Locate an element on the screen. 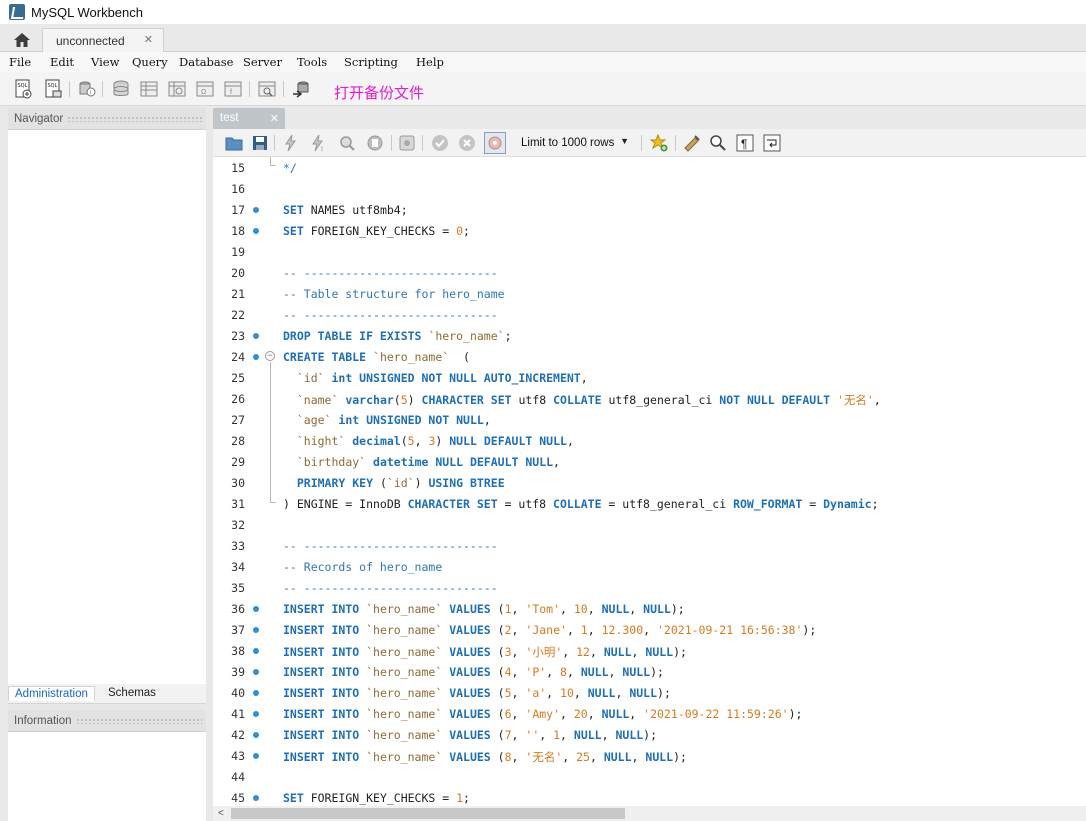  code-line: 33 -- ---------------------------- is located at coordinates (649, 545).